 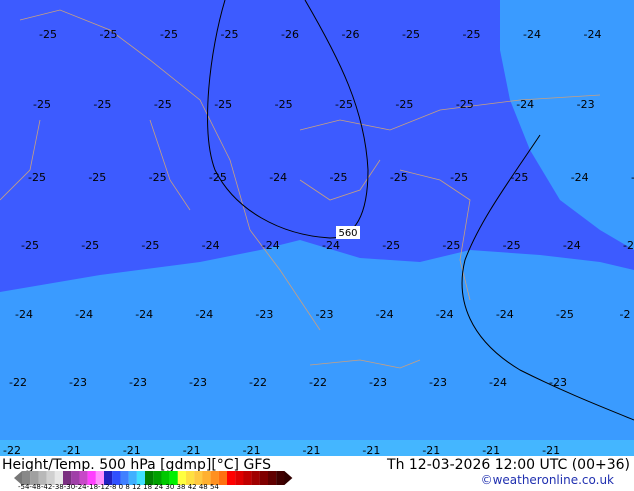 What do you see at coordinates (625, 314) in the screenshot?
I see `temperature-label: -2` at bounding box center [625, 314].